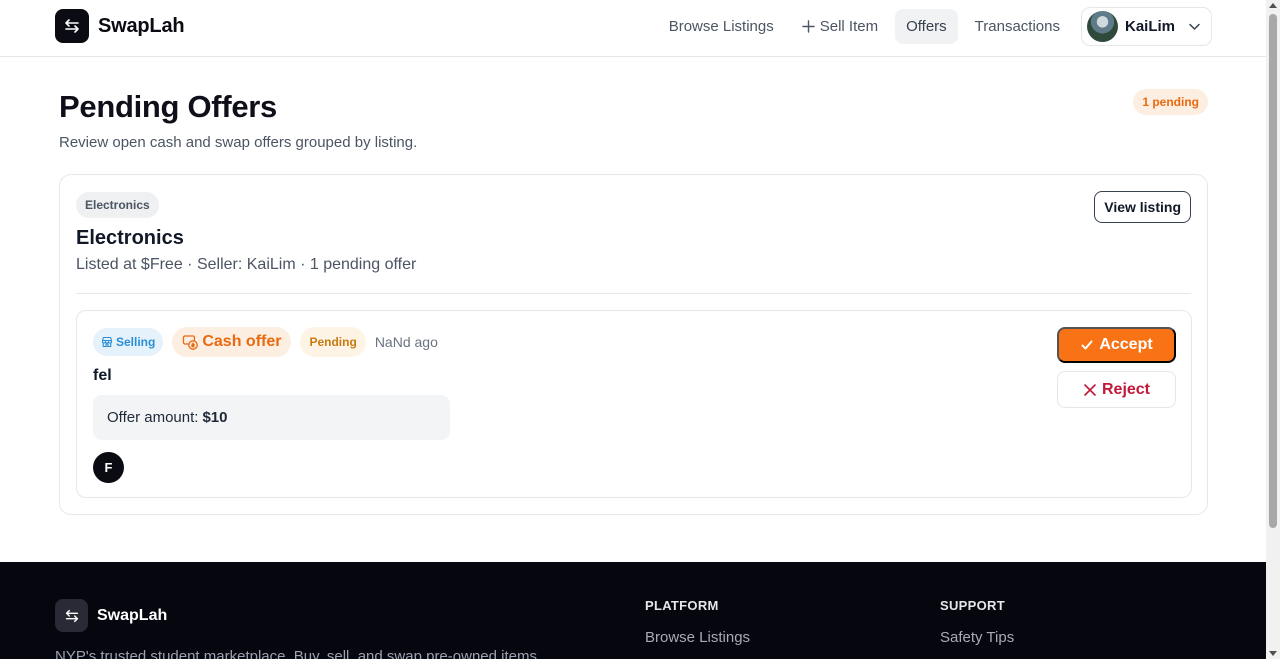 The image size is (1280, 659). I want to click on avatar, so click(1102, 26).